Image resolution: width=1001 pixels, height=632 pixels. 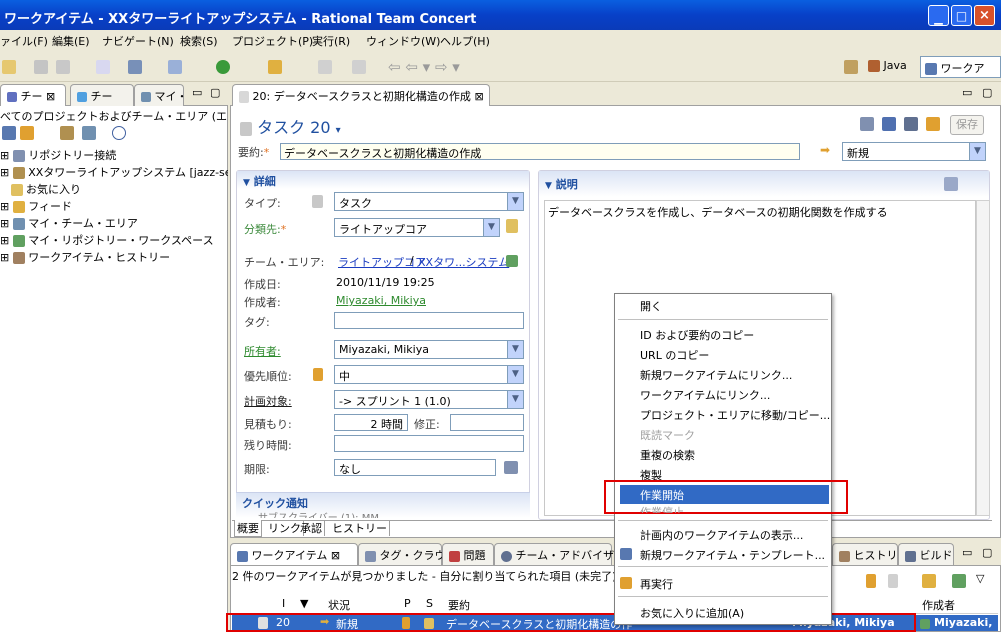 What do you see at coordinates (429, 443) in the screenshot?
I see `remaining-input` at bounding box center [429, 443].